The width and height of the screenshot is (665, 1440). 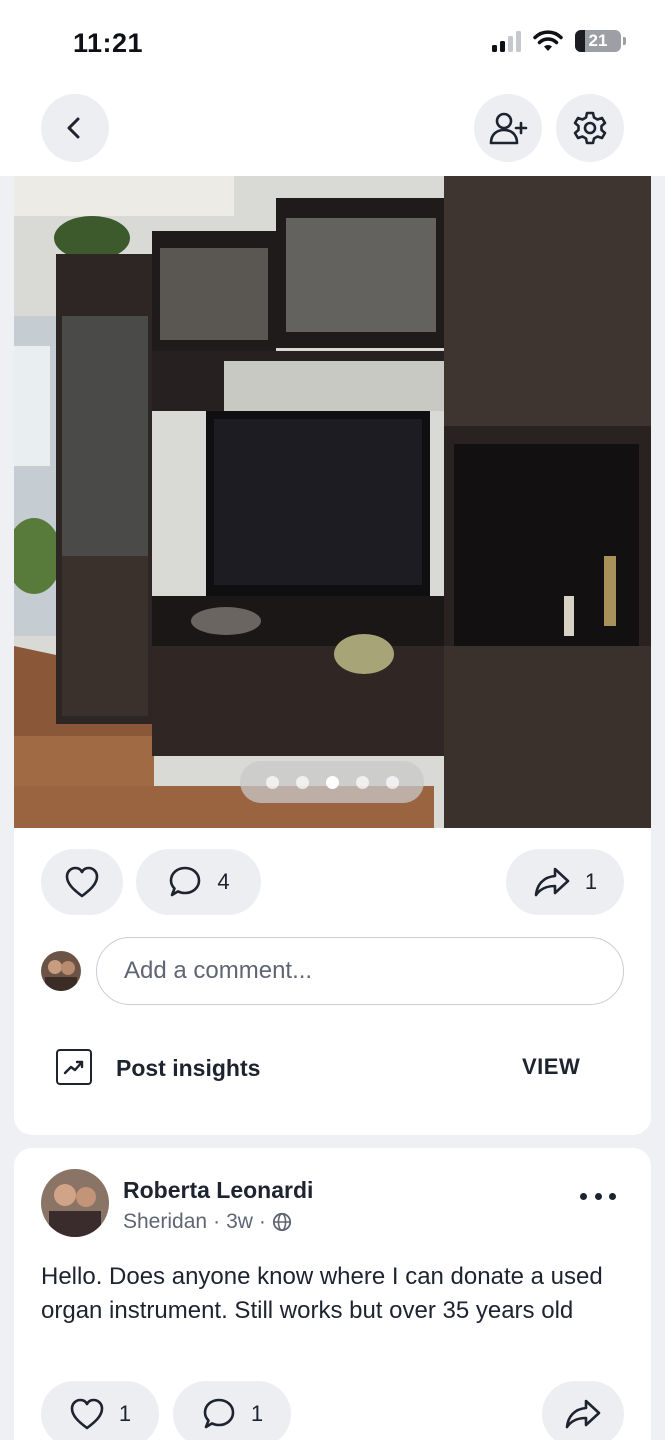 I want to click on carousel-dot-active, so click(x=332, y=782).